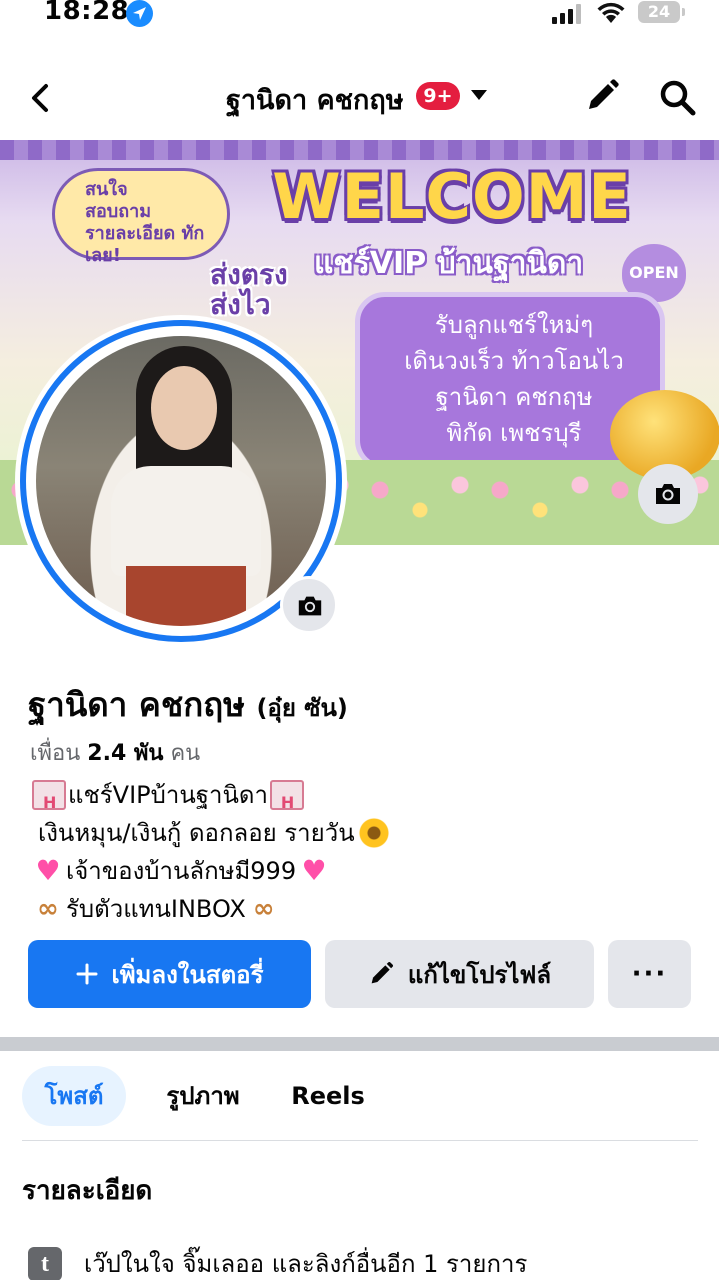 The width and height of the screenshot is (719, 1280). I want to click on cover-subtitle: แชร์VIP บ้านฐานิดา, so click(449, 263).